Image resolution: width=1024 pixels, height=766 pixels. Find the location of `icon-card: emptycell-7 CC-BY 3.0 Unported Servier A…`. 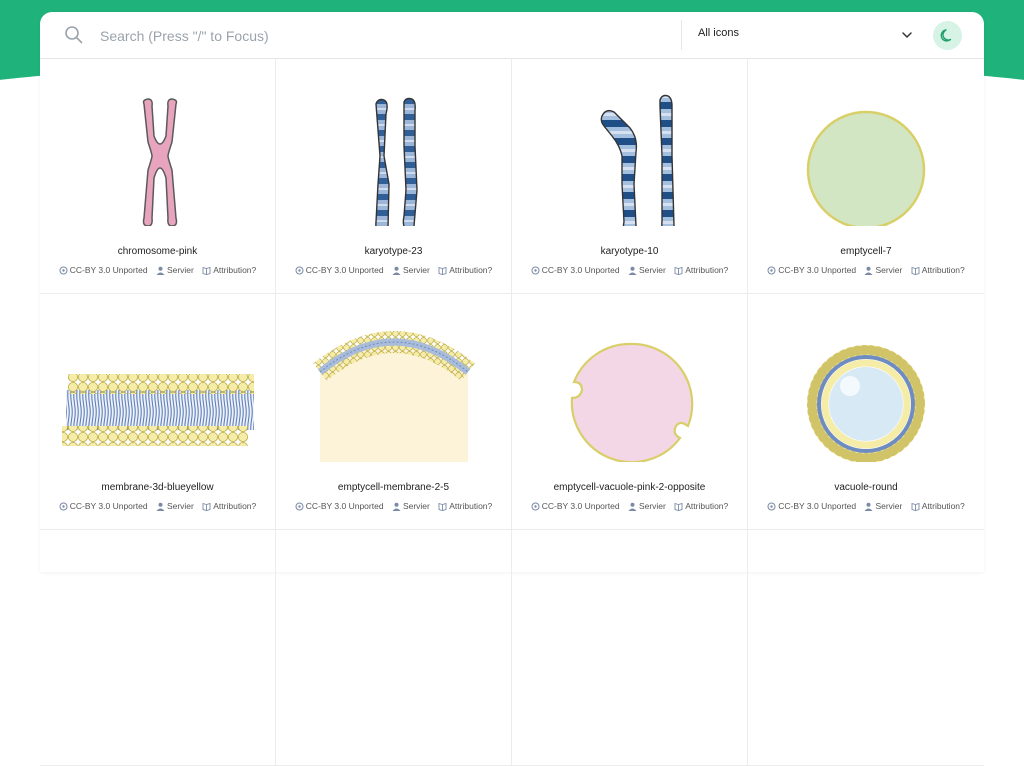

icon-card: emptycell-7 CC-BY 3.0 Unported Servier A… is located at coordinates (866, 176).